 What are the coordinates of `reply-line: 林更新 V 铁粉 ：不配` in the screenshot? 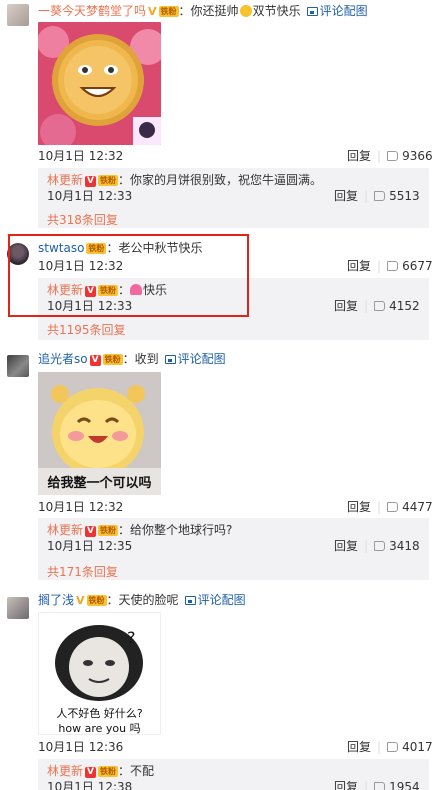 It's located at (101, 771).